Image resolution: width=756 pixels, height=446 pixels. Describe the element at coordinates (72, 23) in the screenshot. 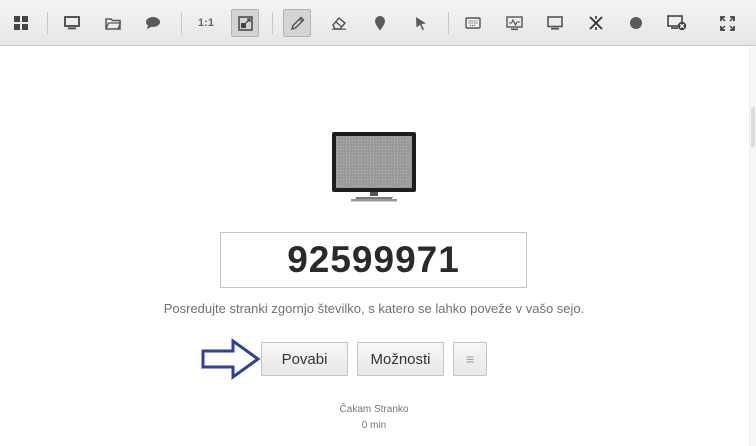

I see `monitor-icon` at that location.